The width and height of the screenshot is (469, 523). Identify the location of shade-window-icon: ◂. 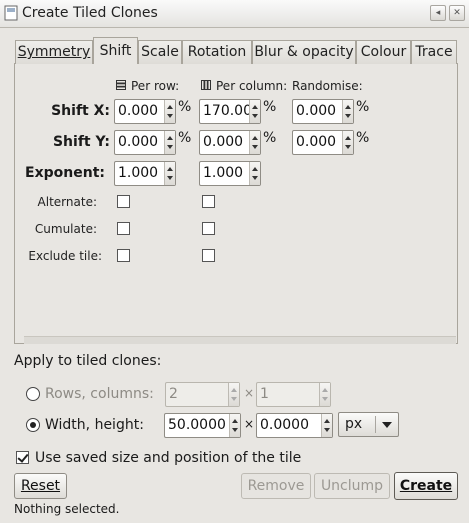
(438, 13).